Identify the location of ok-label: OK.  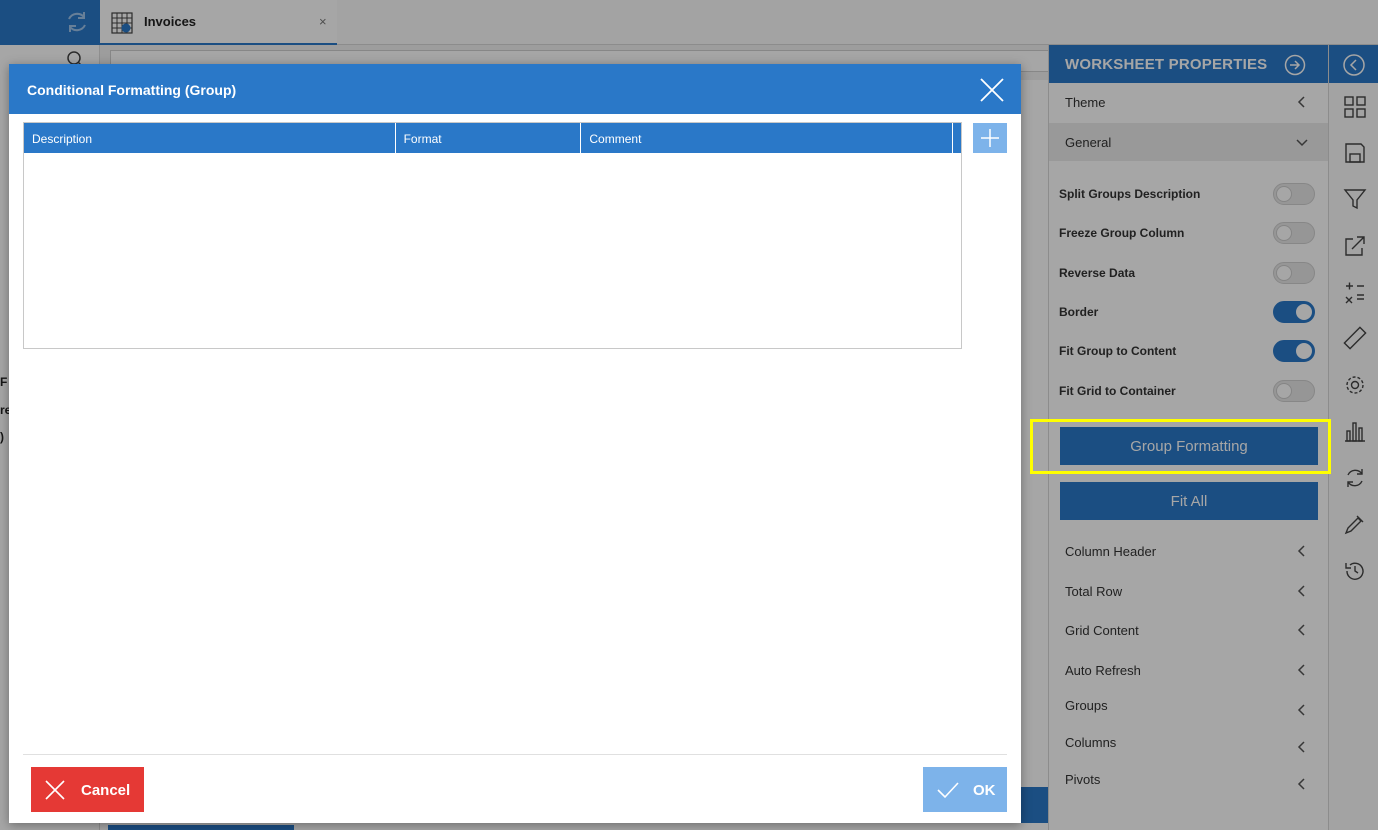
(984, 790).